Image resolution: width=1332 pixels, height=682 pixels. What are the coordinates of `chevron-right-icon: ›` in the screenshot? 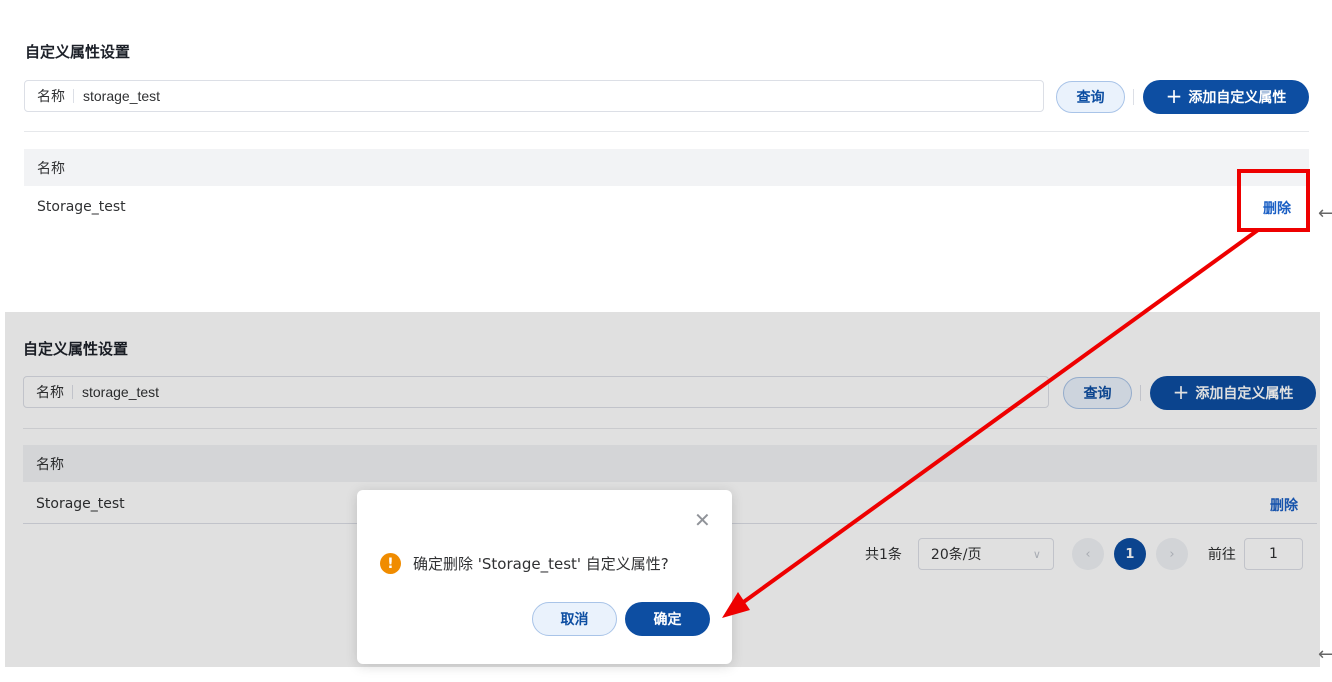 It's located at (1172, 554).